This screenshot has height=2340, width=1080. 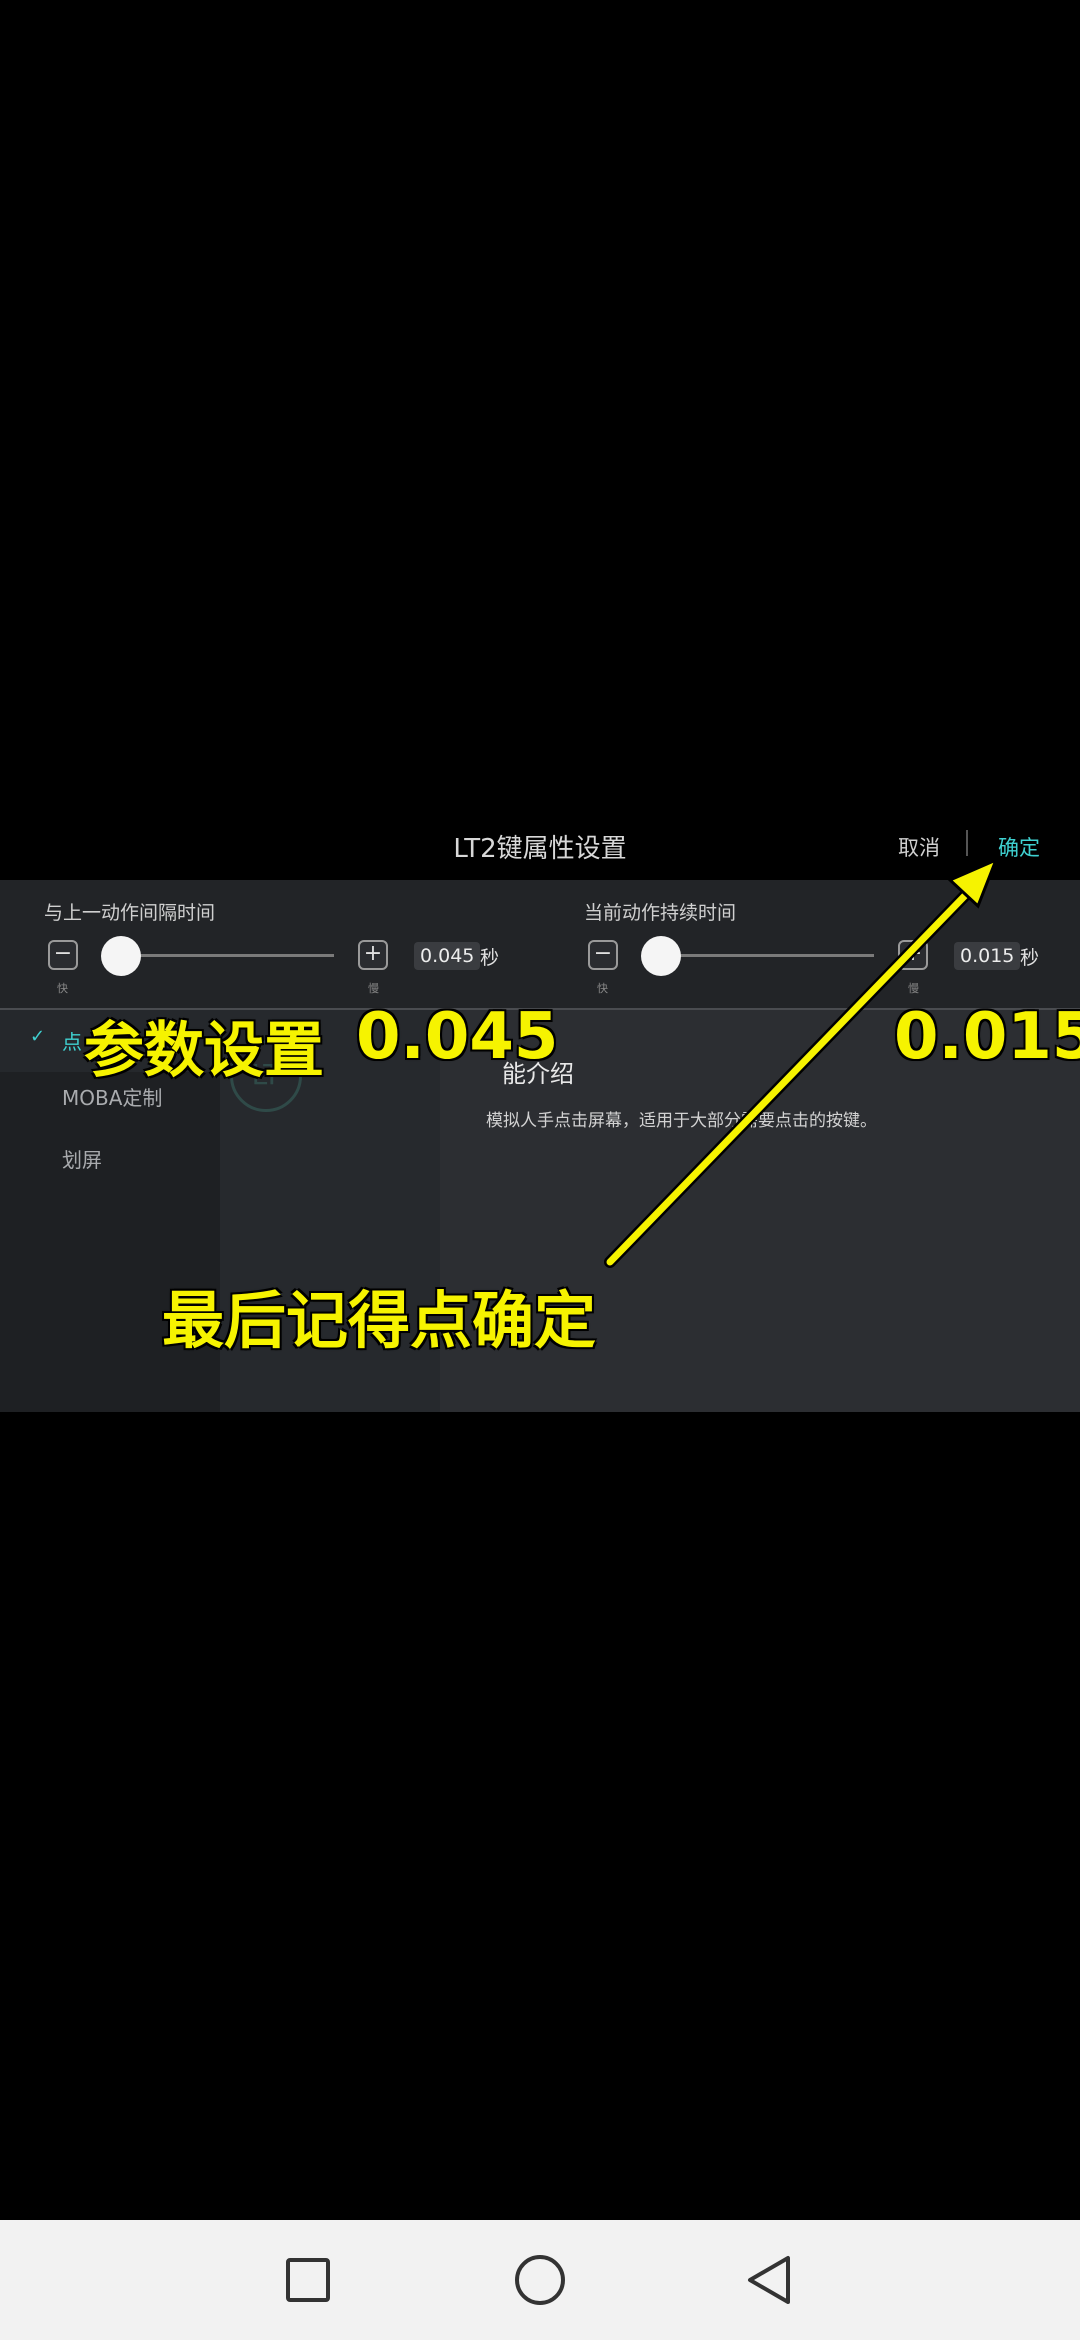 I want to click on caption-value-left: 0.045, so click(x=457, y=1037).